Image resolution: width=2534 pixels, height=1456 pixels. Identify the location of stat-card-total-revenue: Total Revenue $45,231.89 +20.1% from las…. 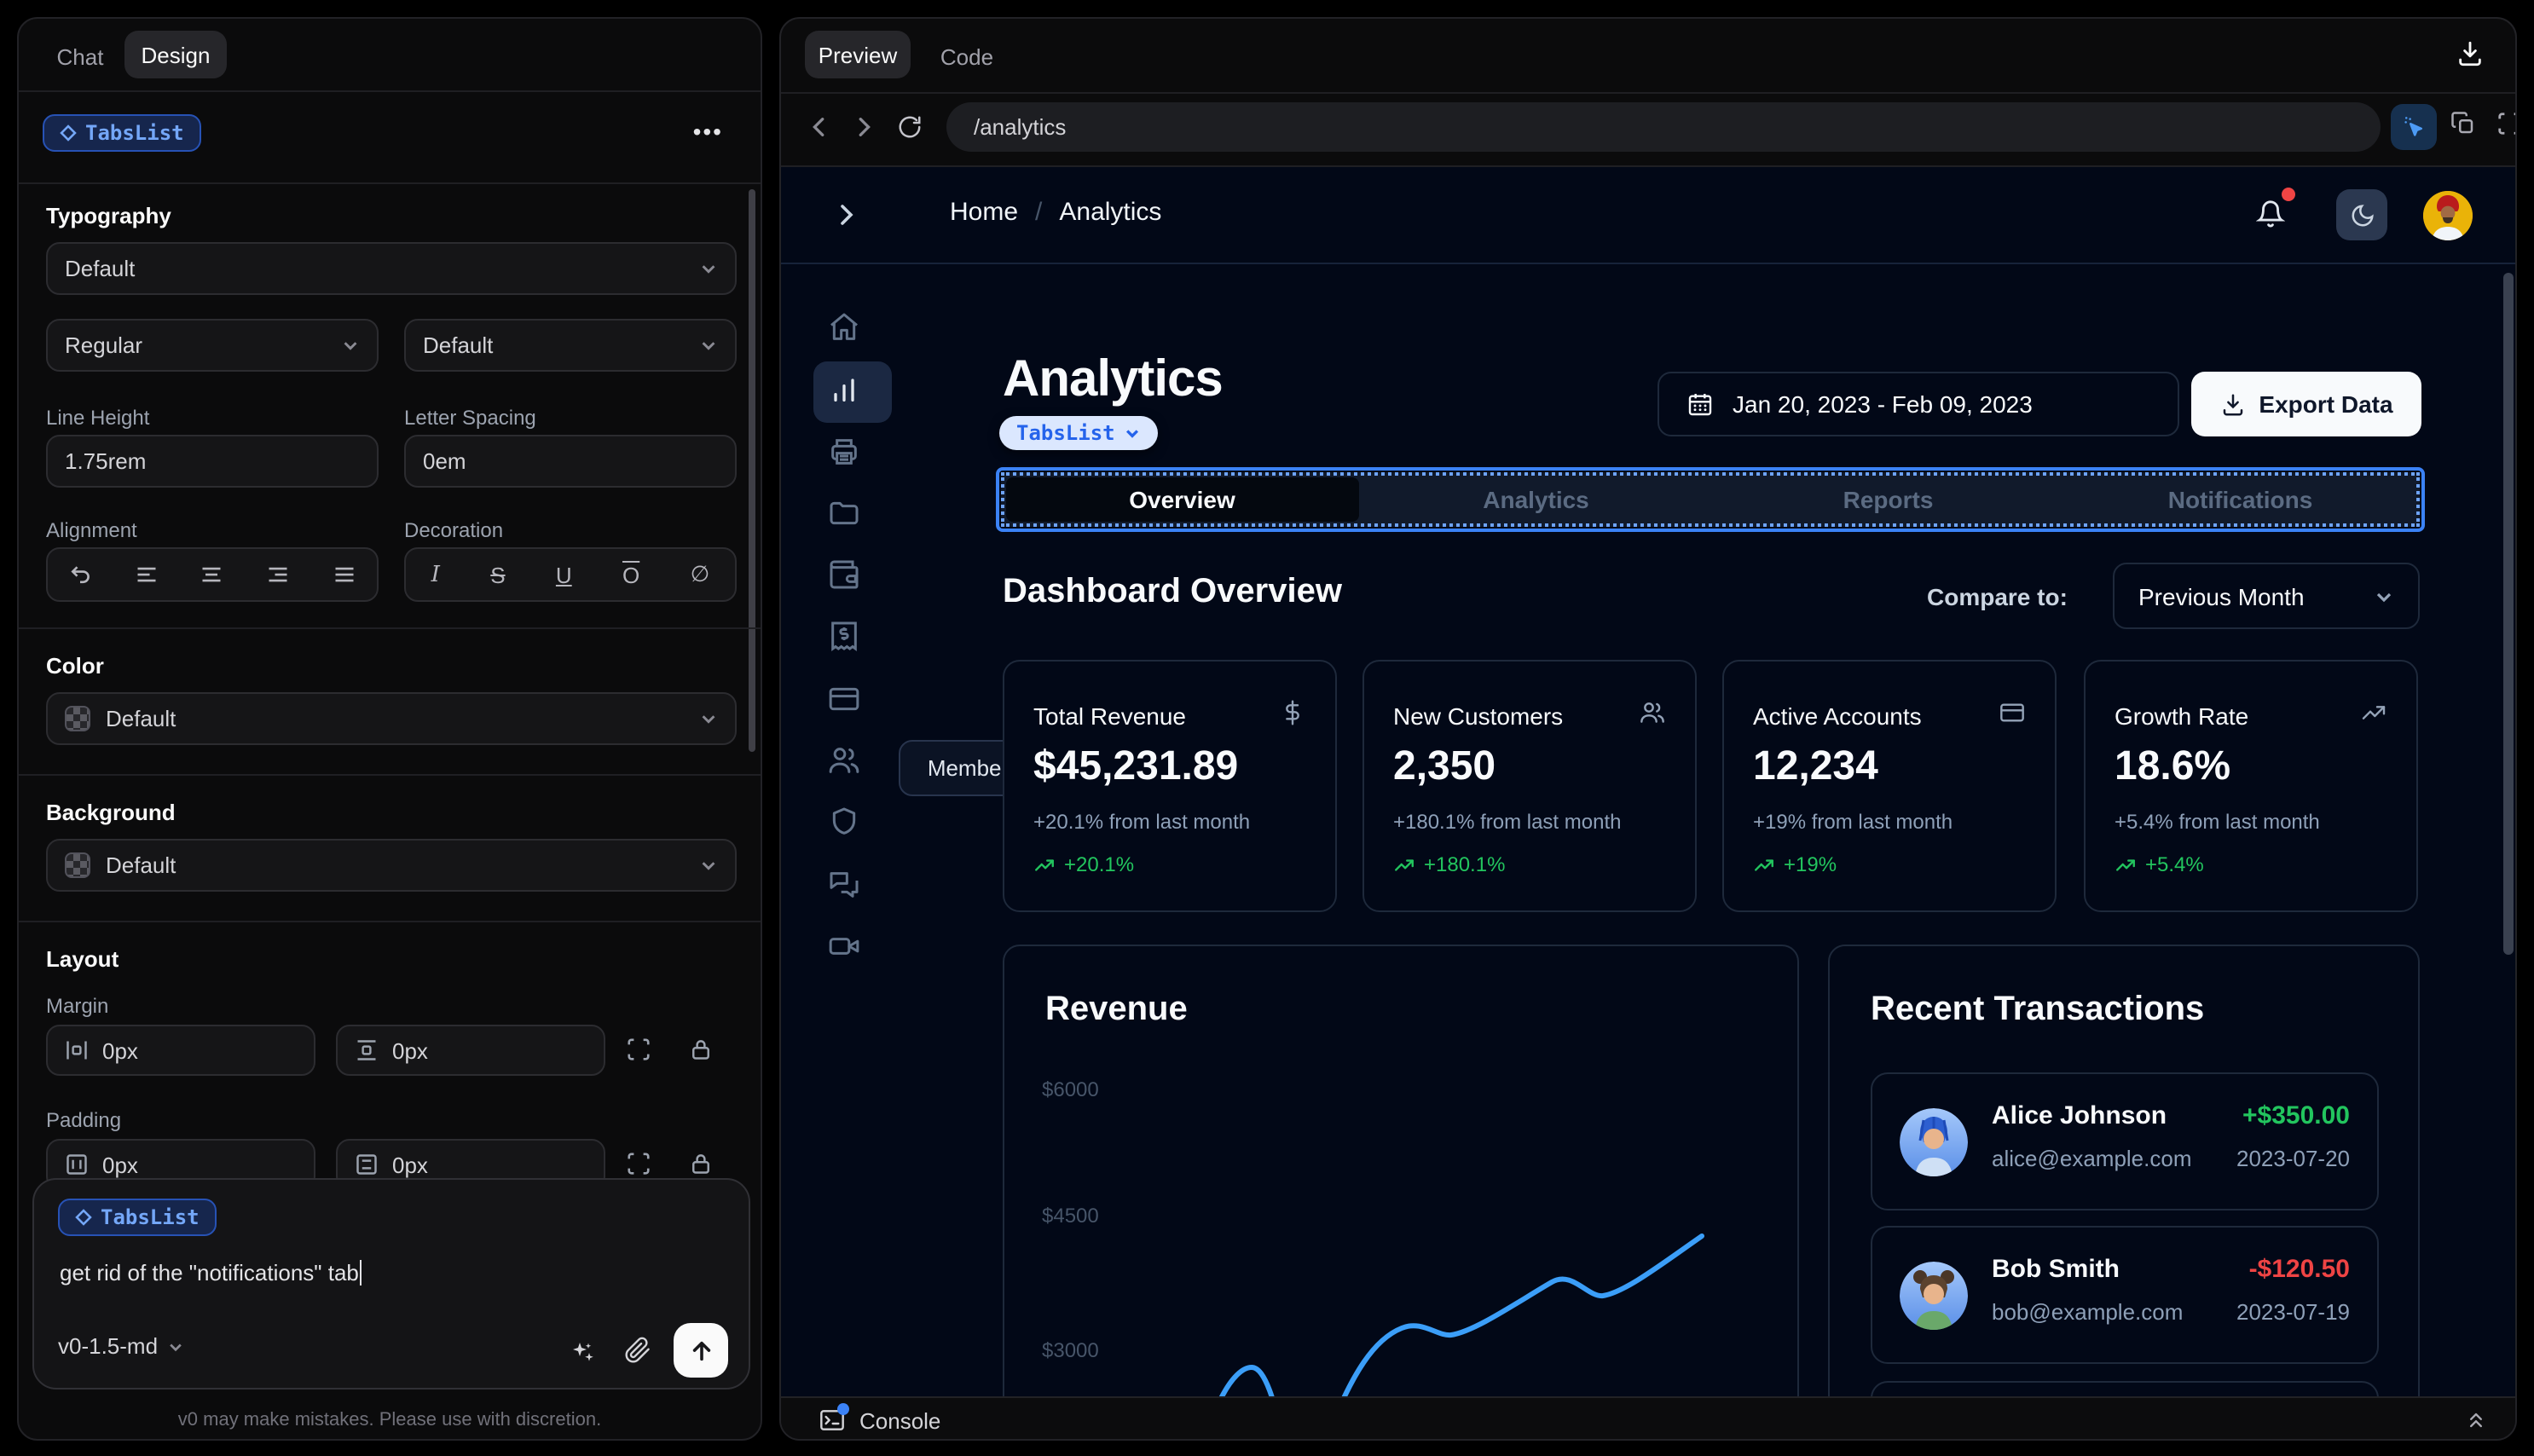
(1170, 786).